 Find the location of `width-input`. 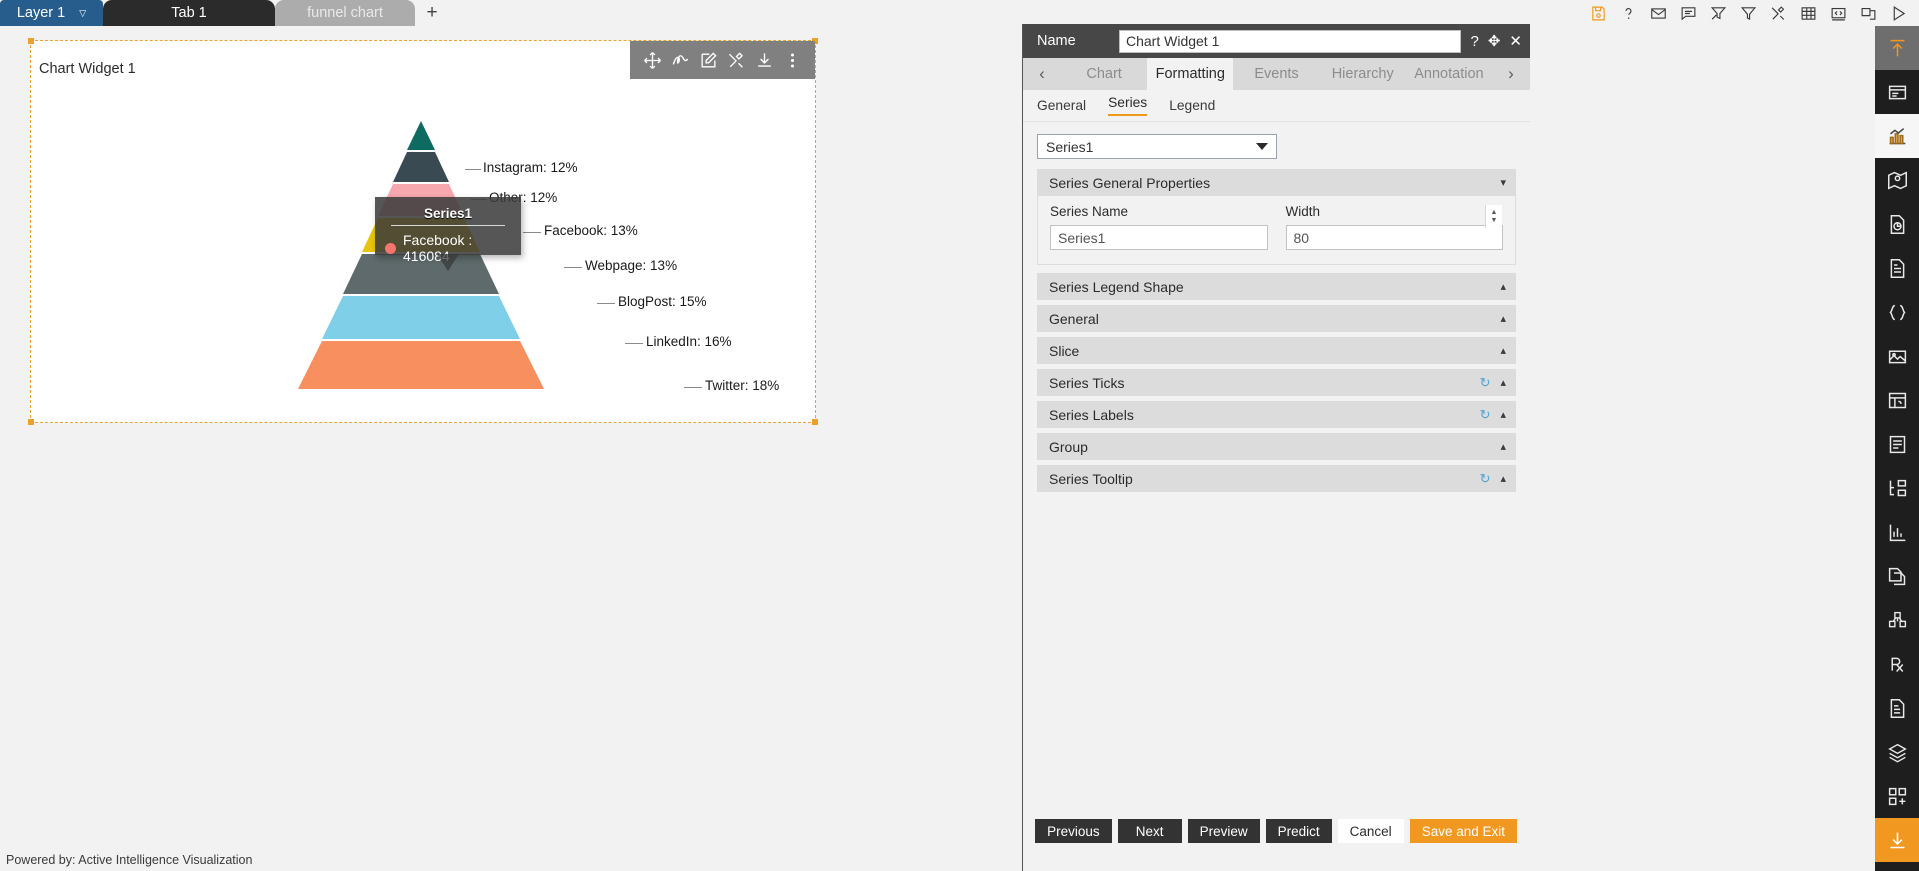

width-input is located at coordinates (1394, 237).